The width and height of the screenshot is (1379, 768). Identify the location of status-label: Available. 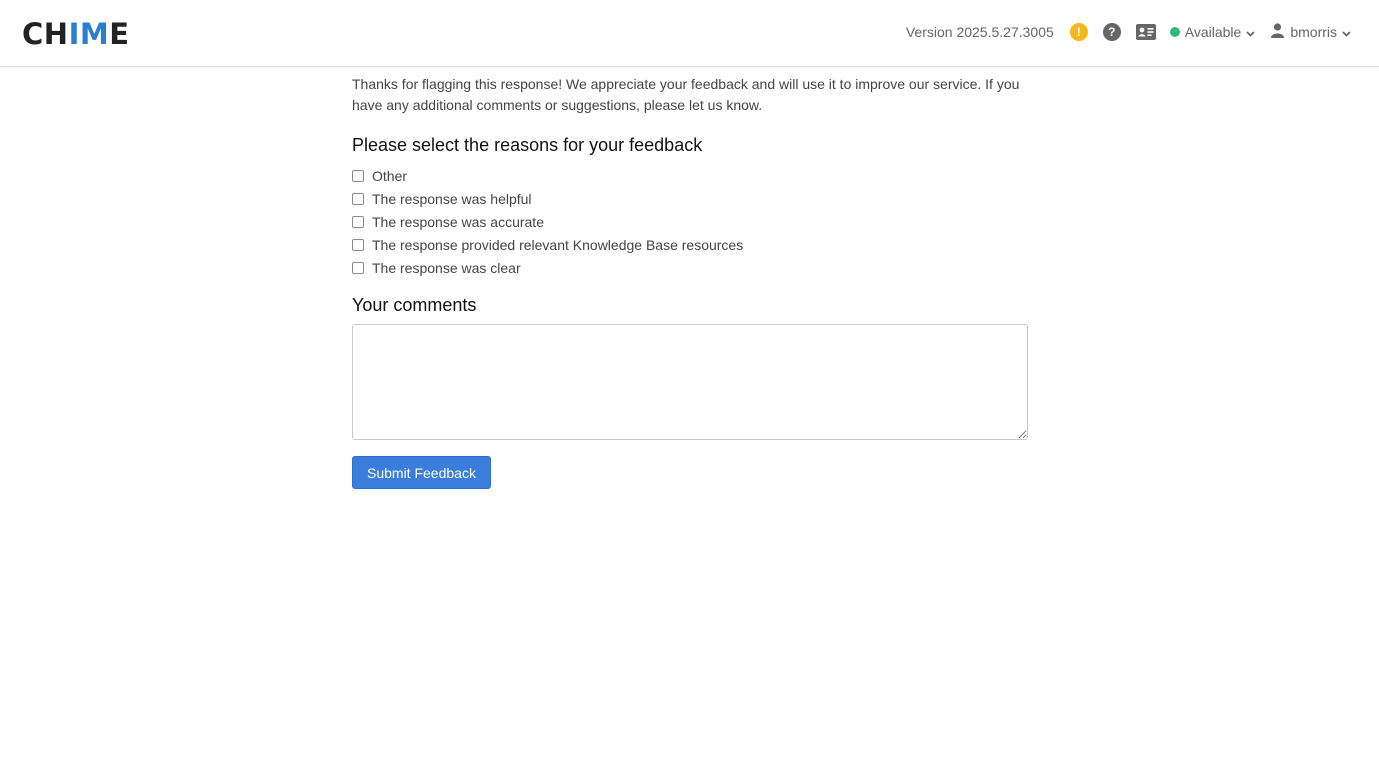
(1213, 32).